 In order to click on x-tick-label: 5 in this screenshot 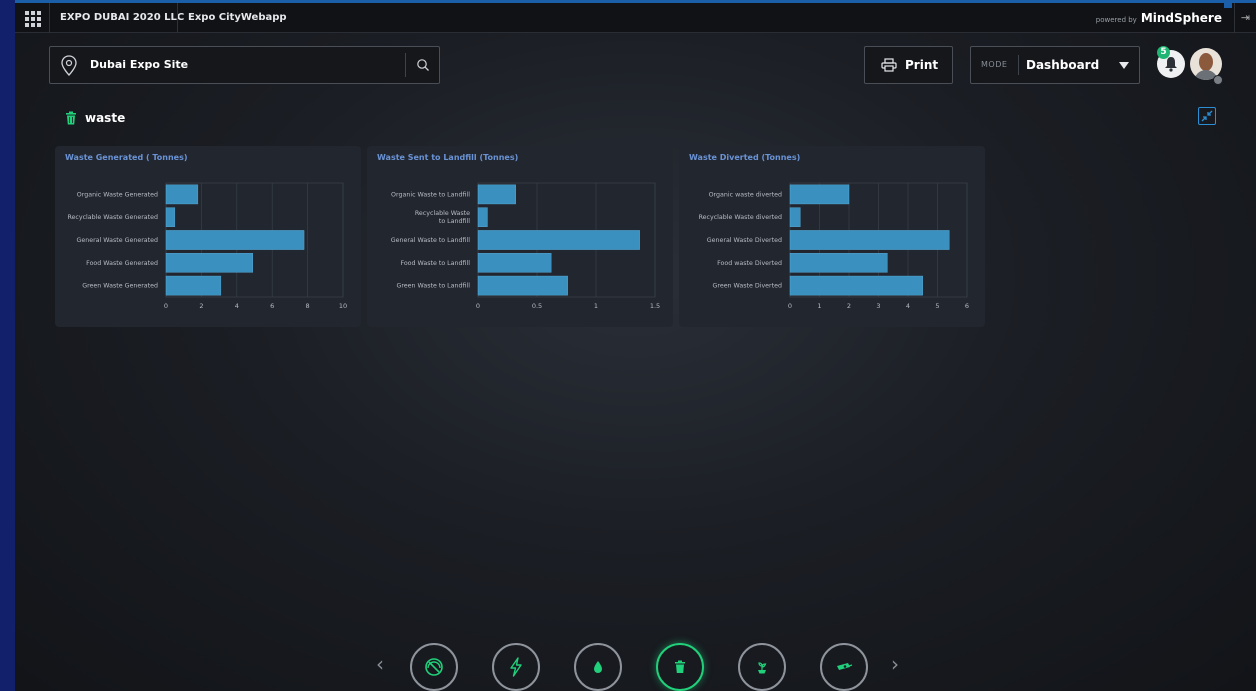, I will do `click(937, 306)`.